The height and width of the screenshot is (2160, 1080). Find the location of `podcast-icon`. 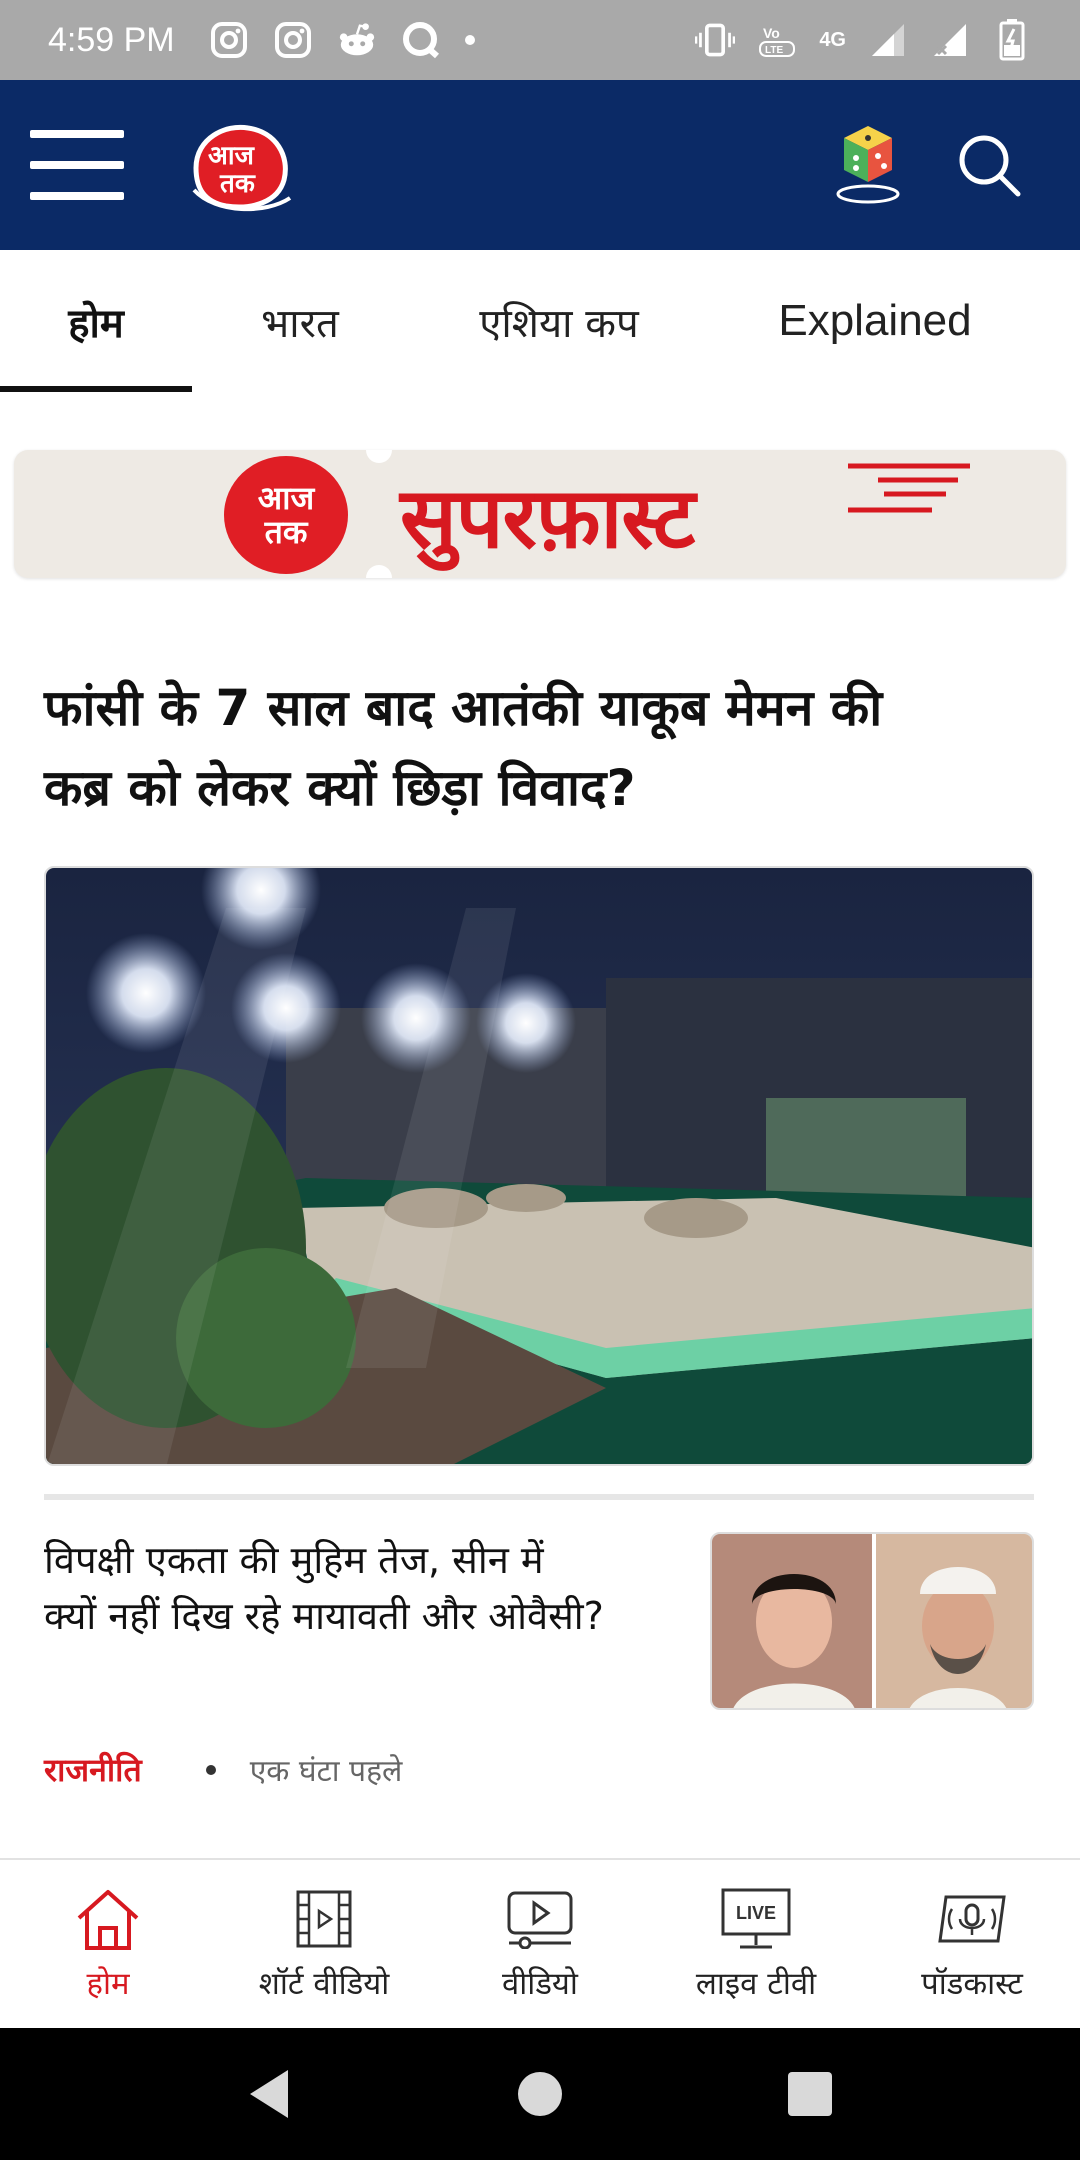

podcast-icon is located at coordinates (972, 1919).